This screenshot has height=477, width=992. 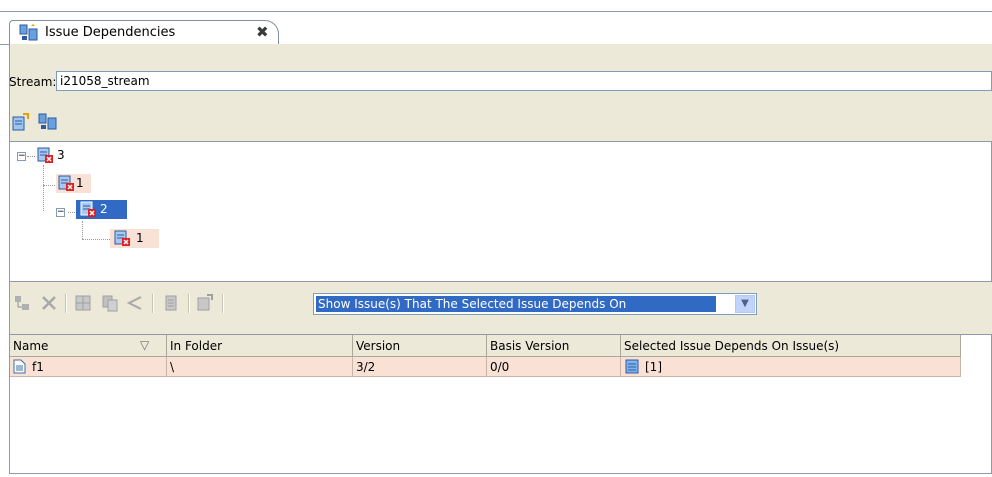 I want to click on cell-basis-version: 0/0, so click(x=554, y=367).